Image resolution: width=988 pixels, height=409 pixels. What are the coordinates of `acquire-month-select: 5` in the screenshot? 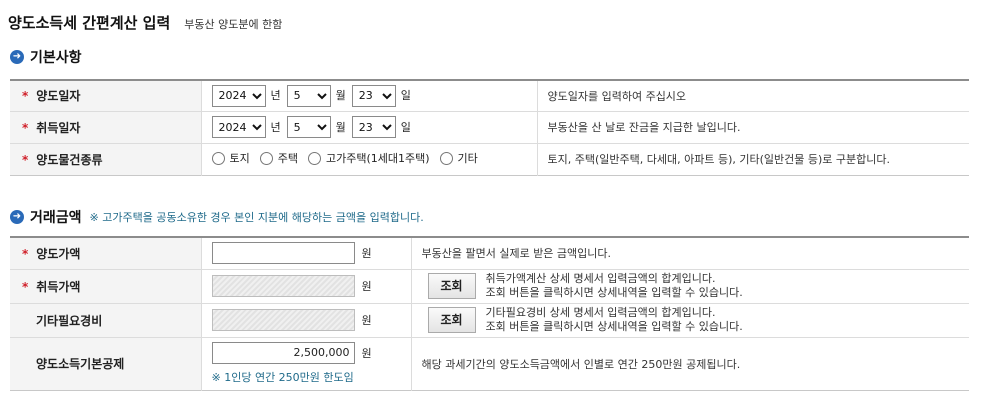 It's located at (308, 127).